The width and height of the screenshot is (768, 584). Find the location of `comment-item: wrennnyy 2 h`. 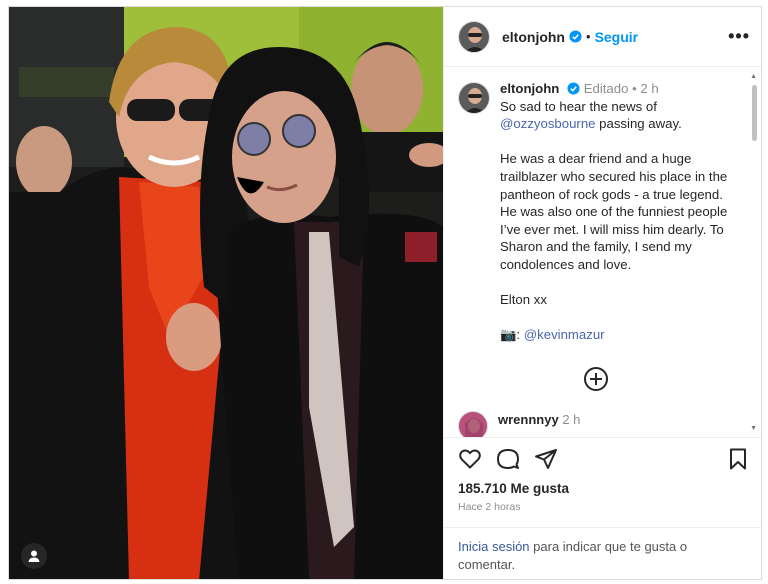

comment-item: wrennnyy 2 h is located at coordinates (603, 424).